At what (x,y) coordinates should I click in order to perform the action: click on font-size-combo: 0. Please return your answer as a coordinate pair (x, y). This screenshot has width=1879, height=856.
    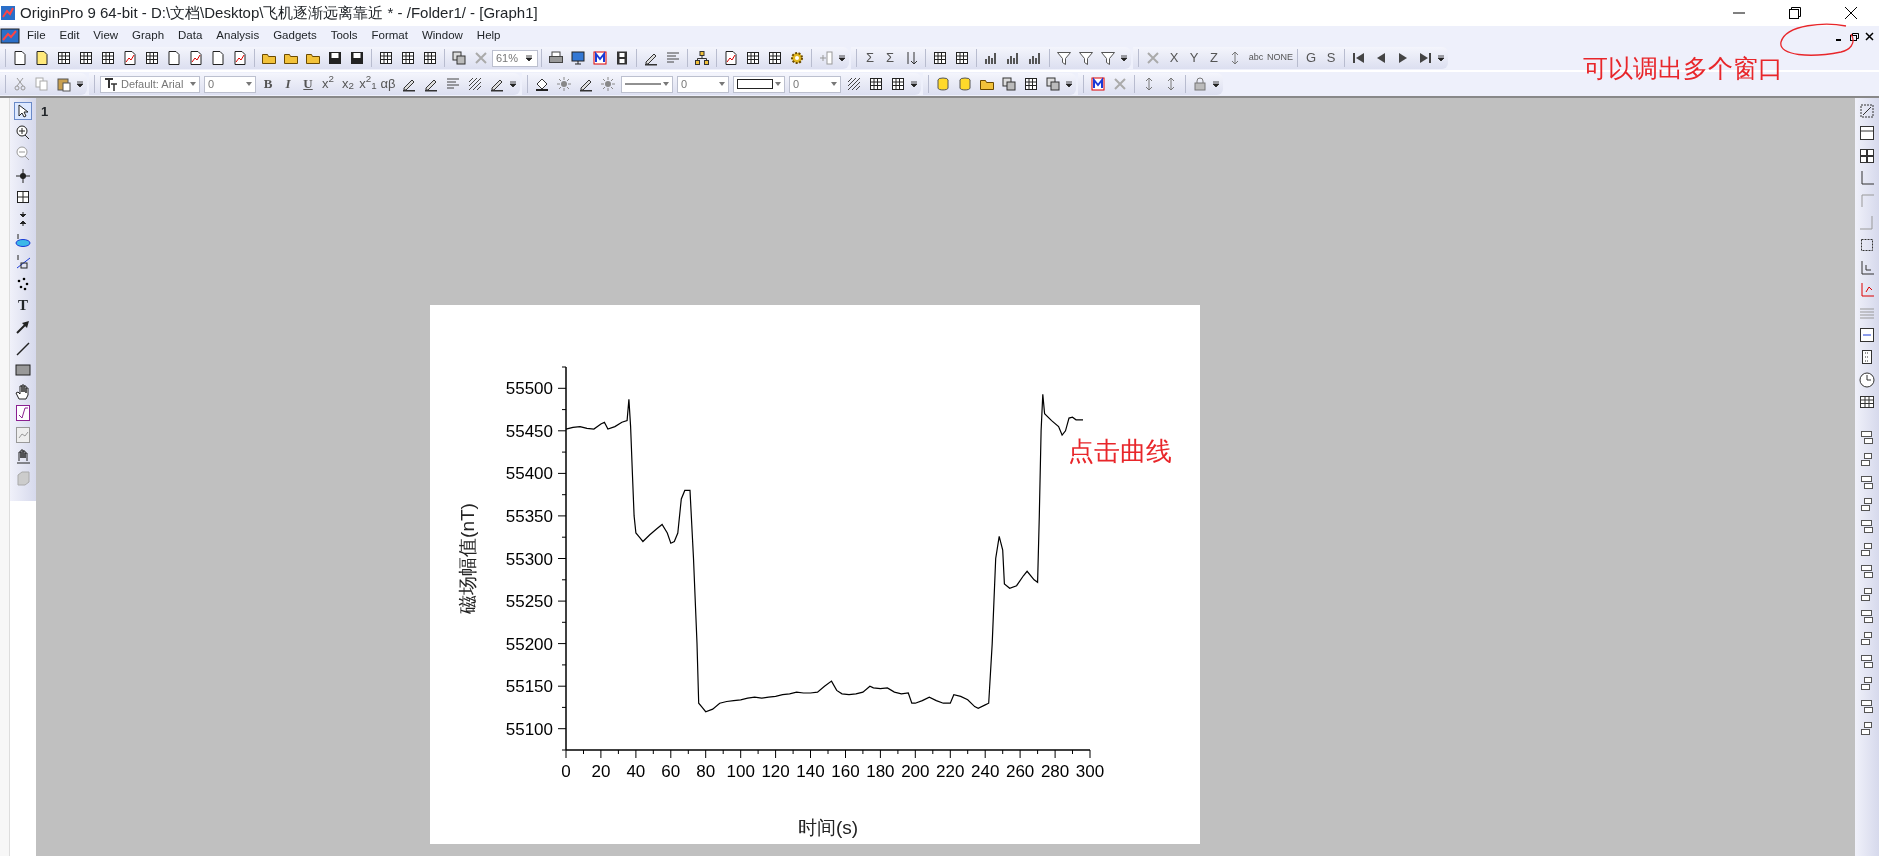
    Looking at the image, I should click on (230, 84).